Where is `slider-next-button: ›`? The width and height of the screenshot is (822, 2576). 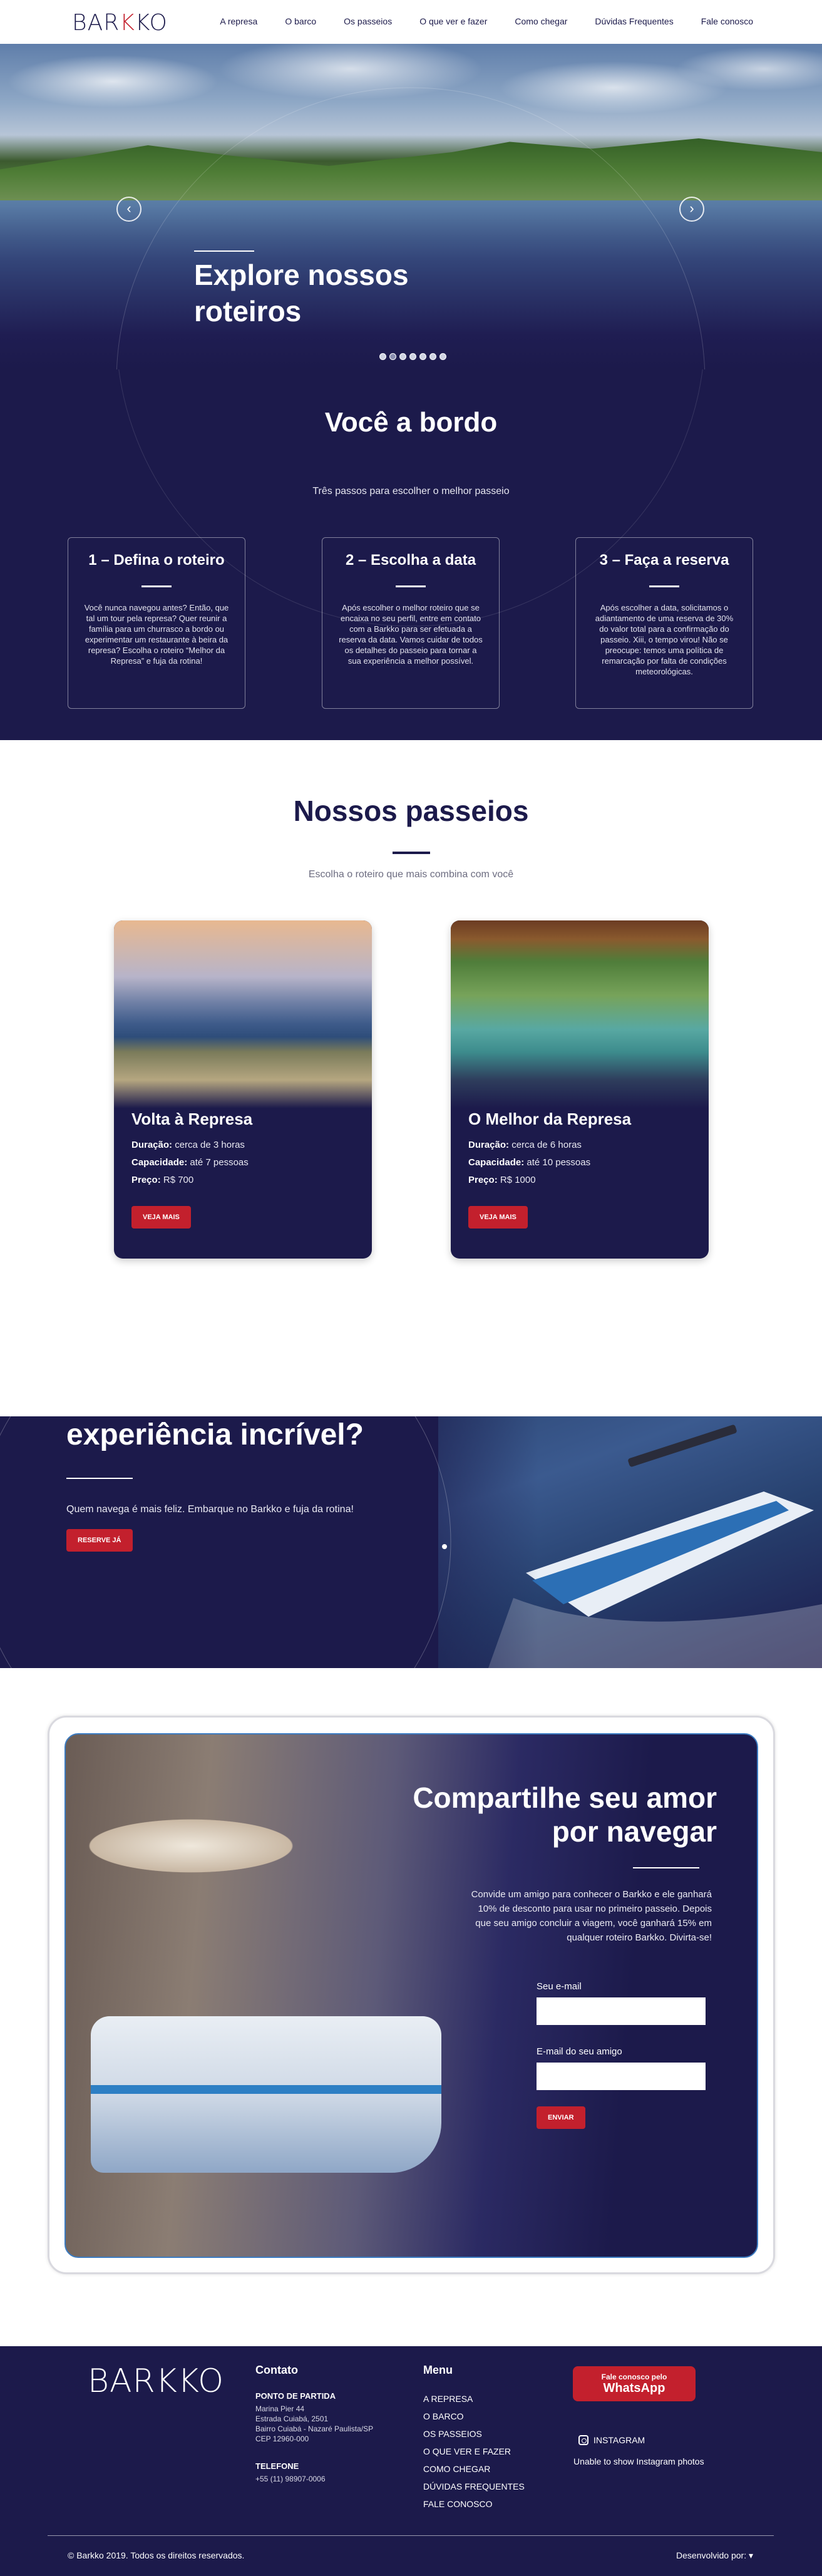
slider-next-button: › is located at coordinates (692, 210).